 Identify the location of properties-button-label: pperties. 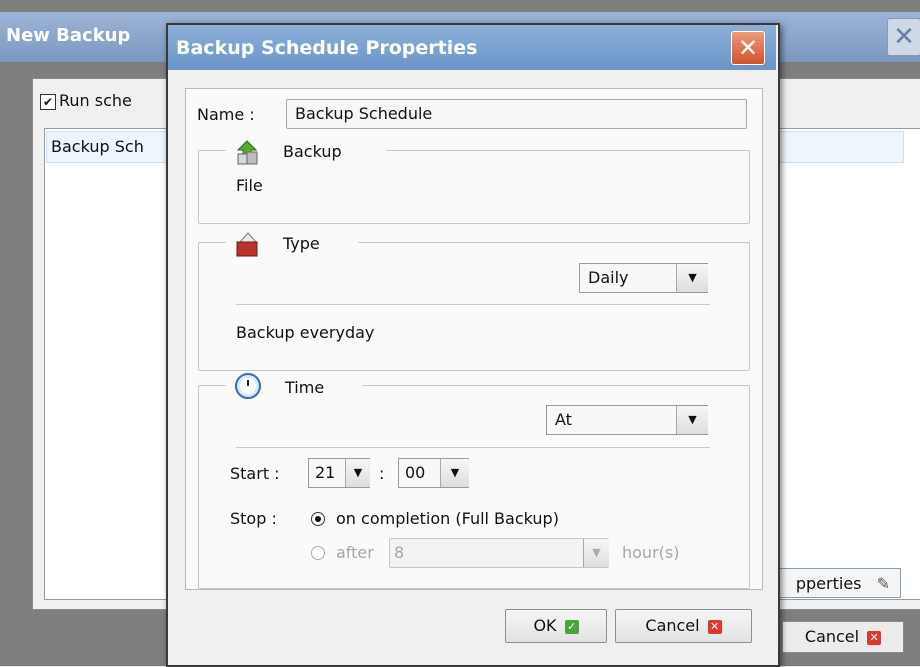
(828, 583).